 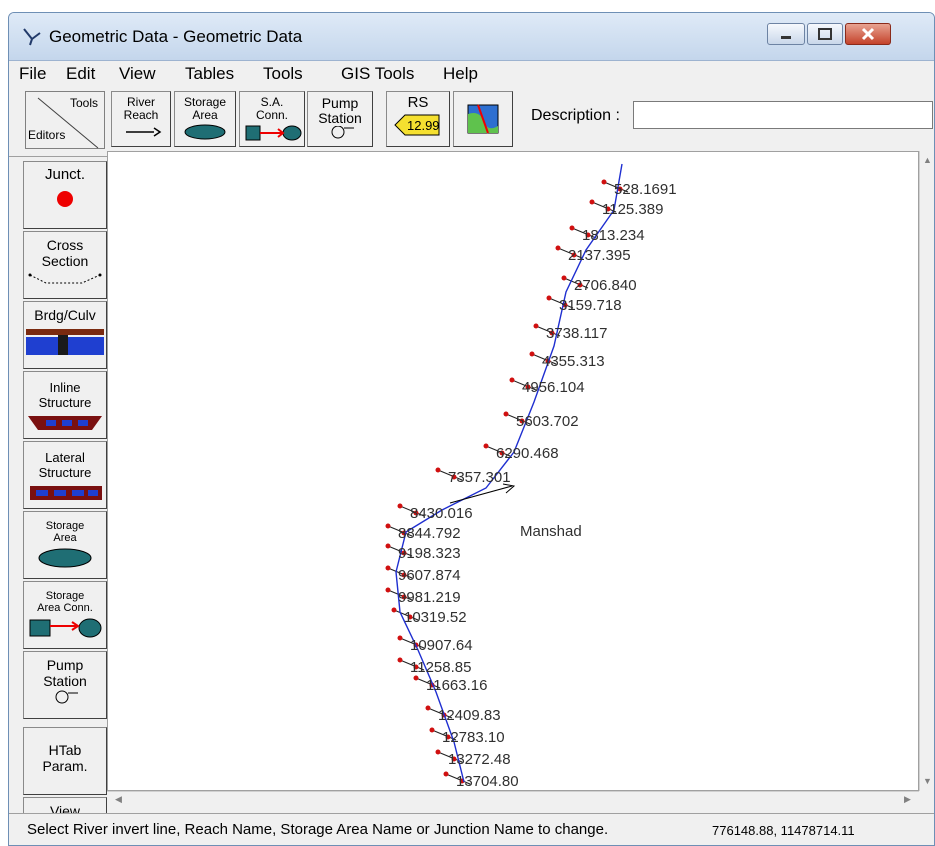 What do you see at coordinates (460, 74) in the screenshot?
I see `menu-help: Help` at bounding box center [460, 74].